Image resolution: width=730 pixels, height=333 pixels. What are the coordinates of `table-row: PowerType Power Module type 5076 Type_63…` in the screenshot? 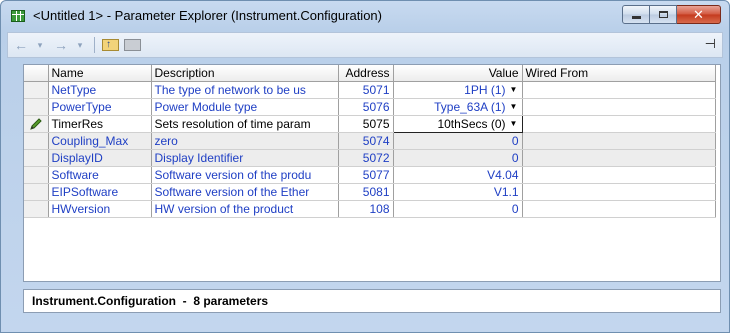 It's located at (370, 107).